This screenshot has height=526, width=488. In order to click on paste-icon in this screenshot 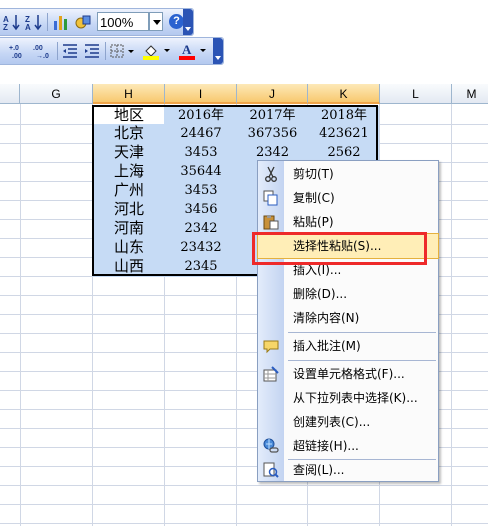, I will do `click(271, 222)`.